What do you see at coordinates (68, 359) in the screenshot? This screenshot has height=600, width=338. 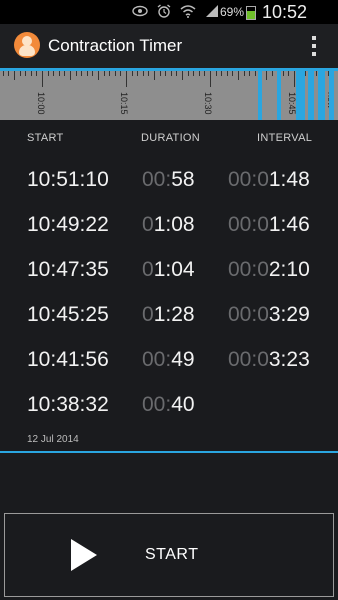 I see `start-time: 10:41:56` at bounding box center [68, 359].